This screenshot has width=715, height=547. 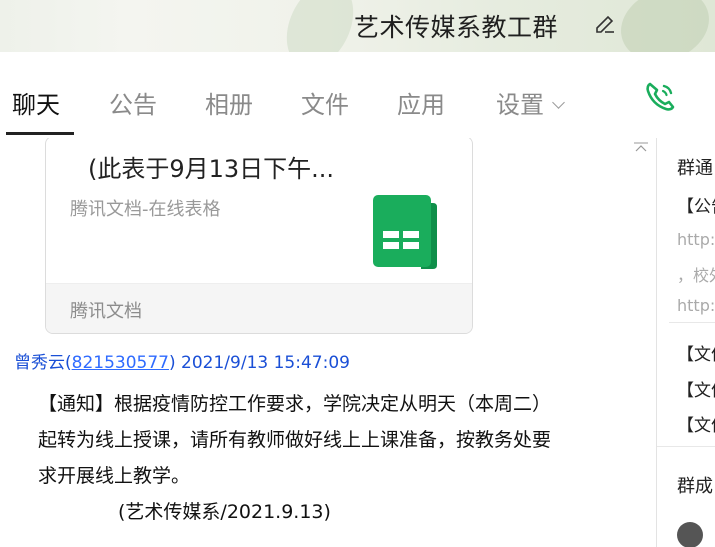 I want to click on tab-chat: 聊天, so click(x=36, y=102).